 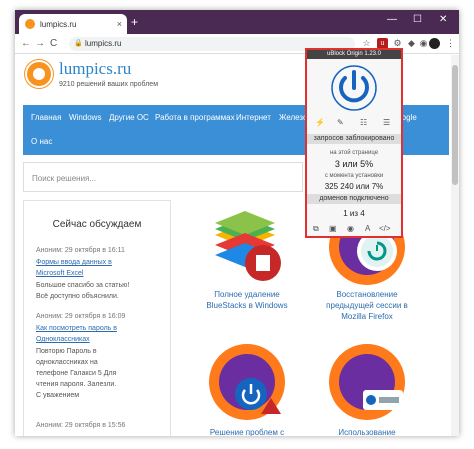 I want to click on tab-lumpics: lumpics.ru ×, so click(x=73, y=24).